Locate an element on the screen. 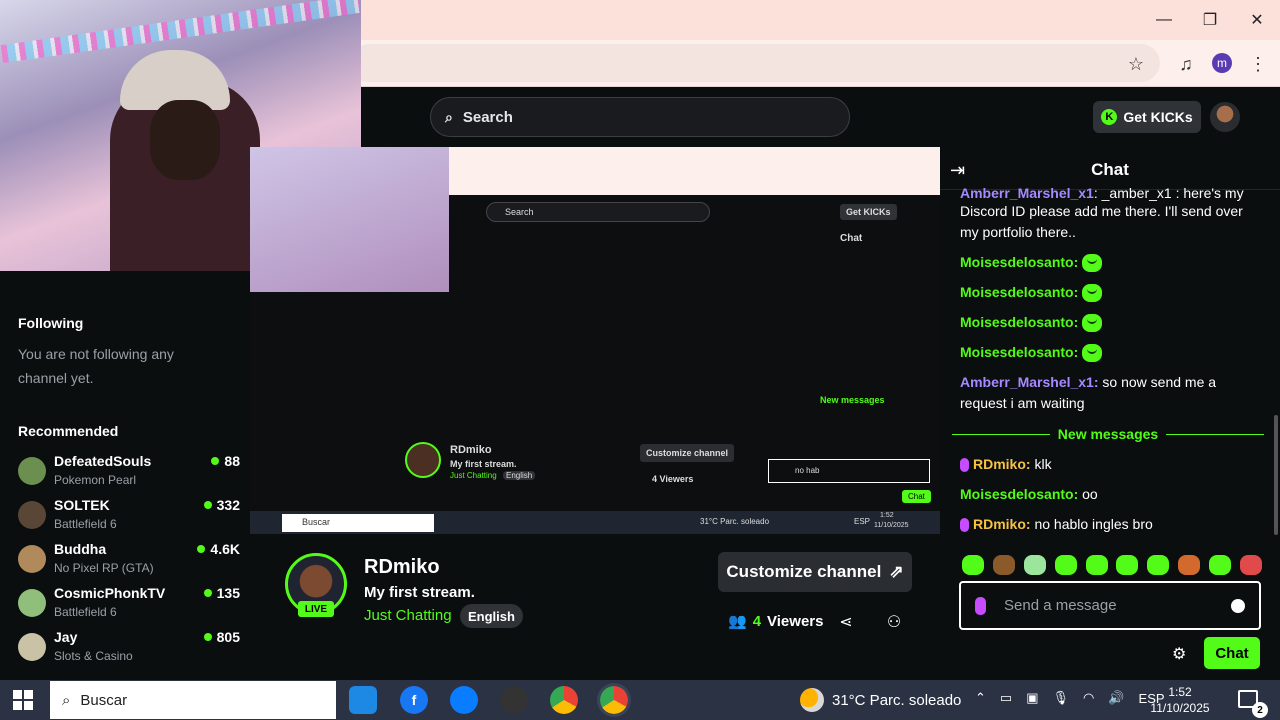 The height and width of the screenshot is (720, 1280). chat-username: Amberr_Marshel_x1: is located at coordinates (1029, 382).